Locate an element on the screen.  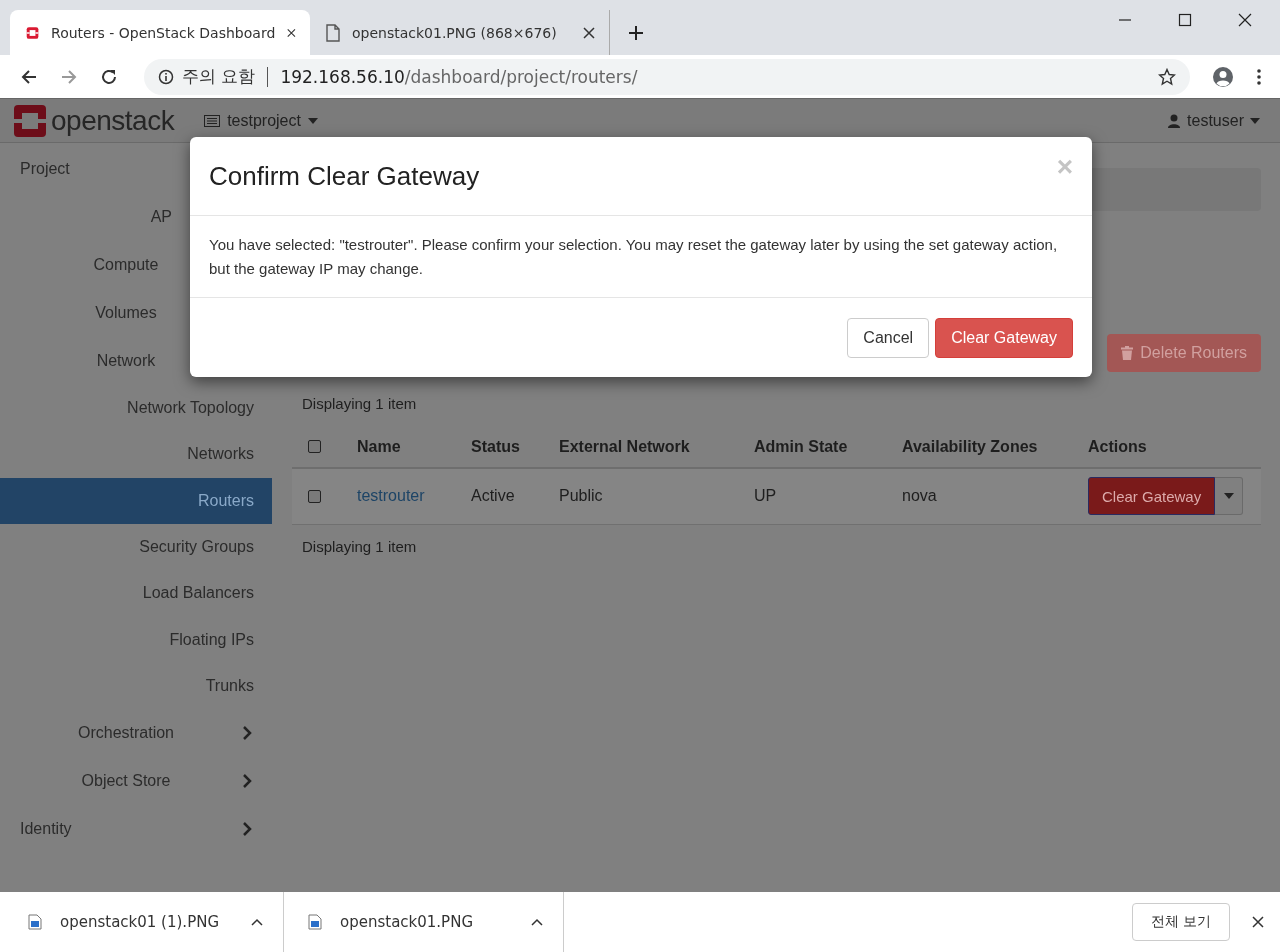
user-icon is located at coordinates (1174, 120).